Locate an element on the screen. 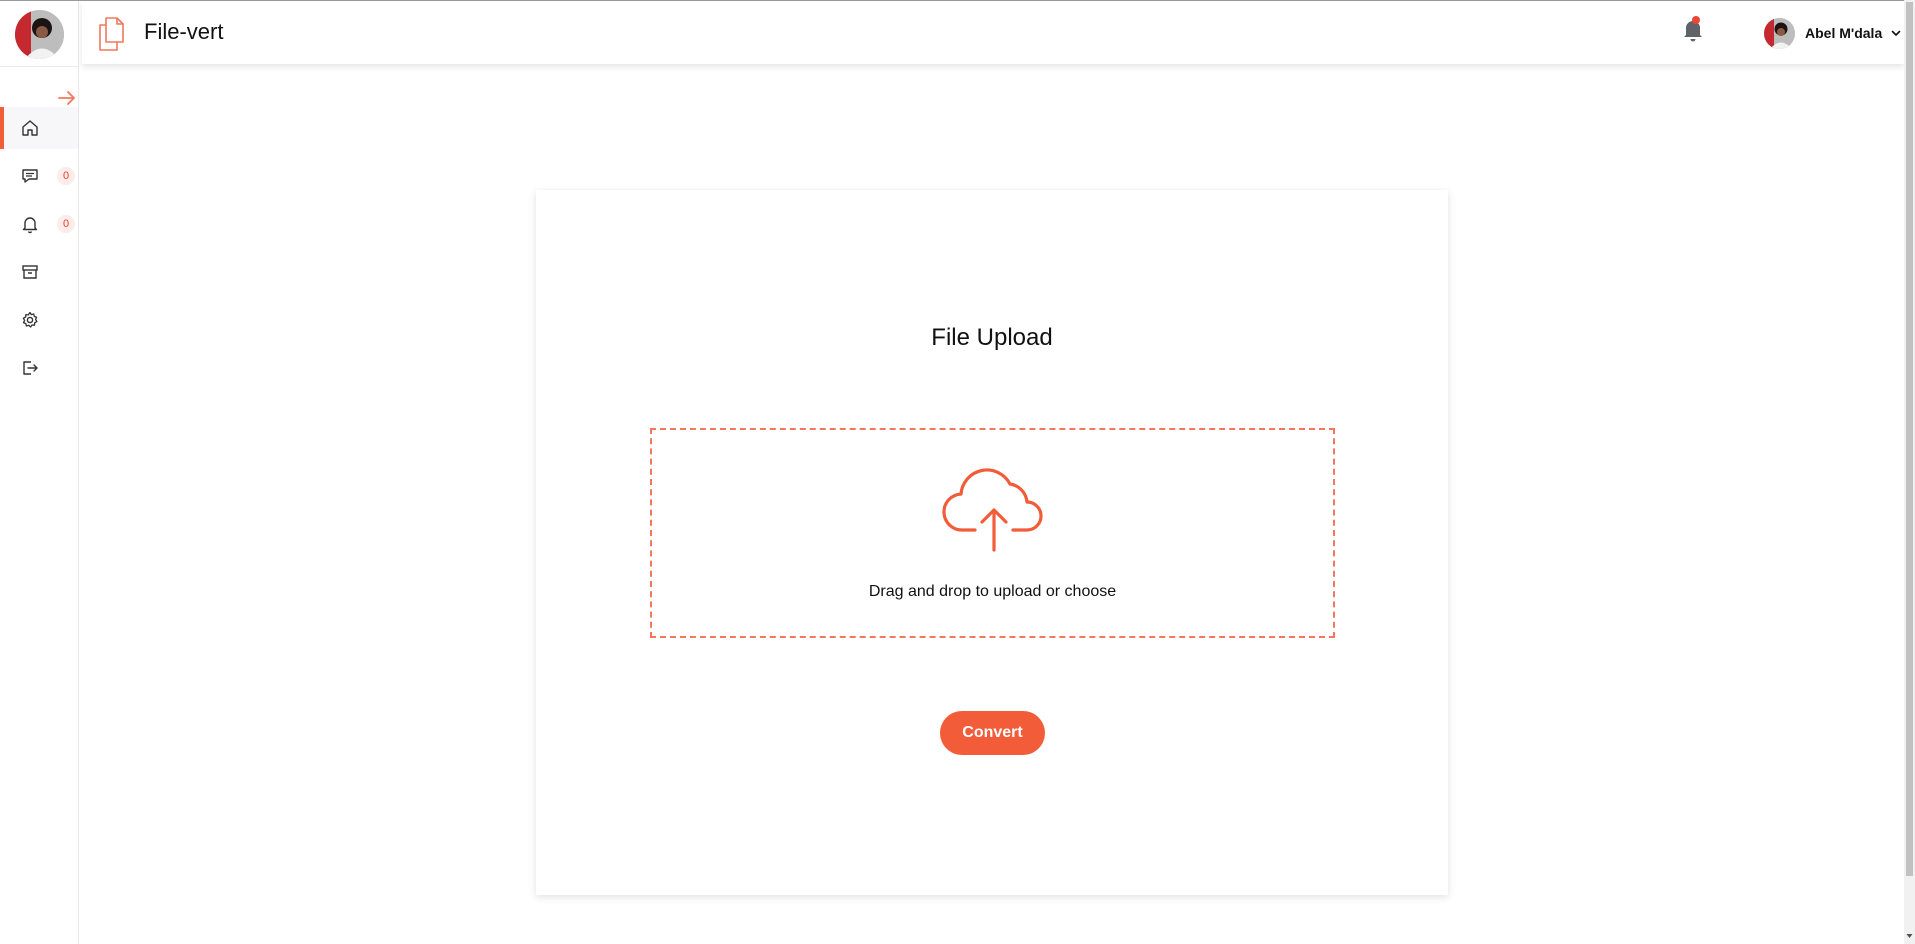 The image size is (1915, 944). page-scrollbar is located at coordinates (1909, 472).